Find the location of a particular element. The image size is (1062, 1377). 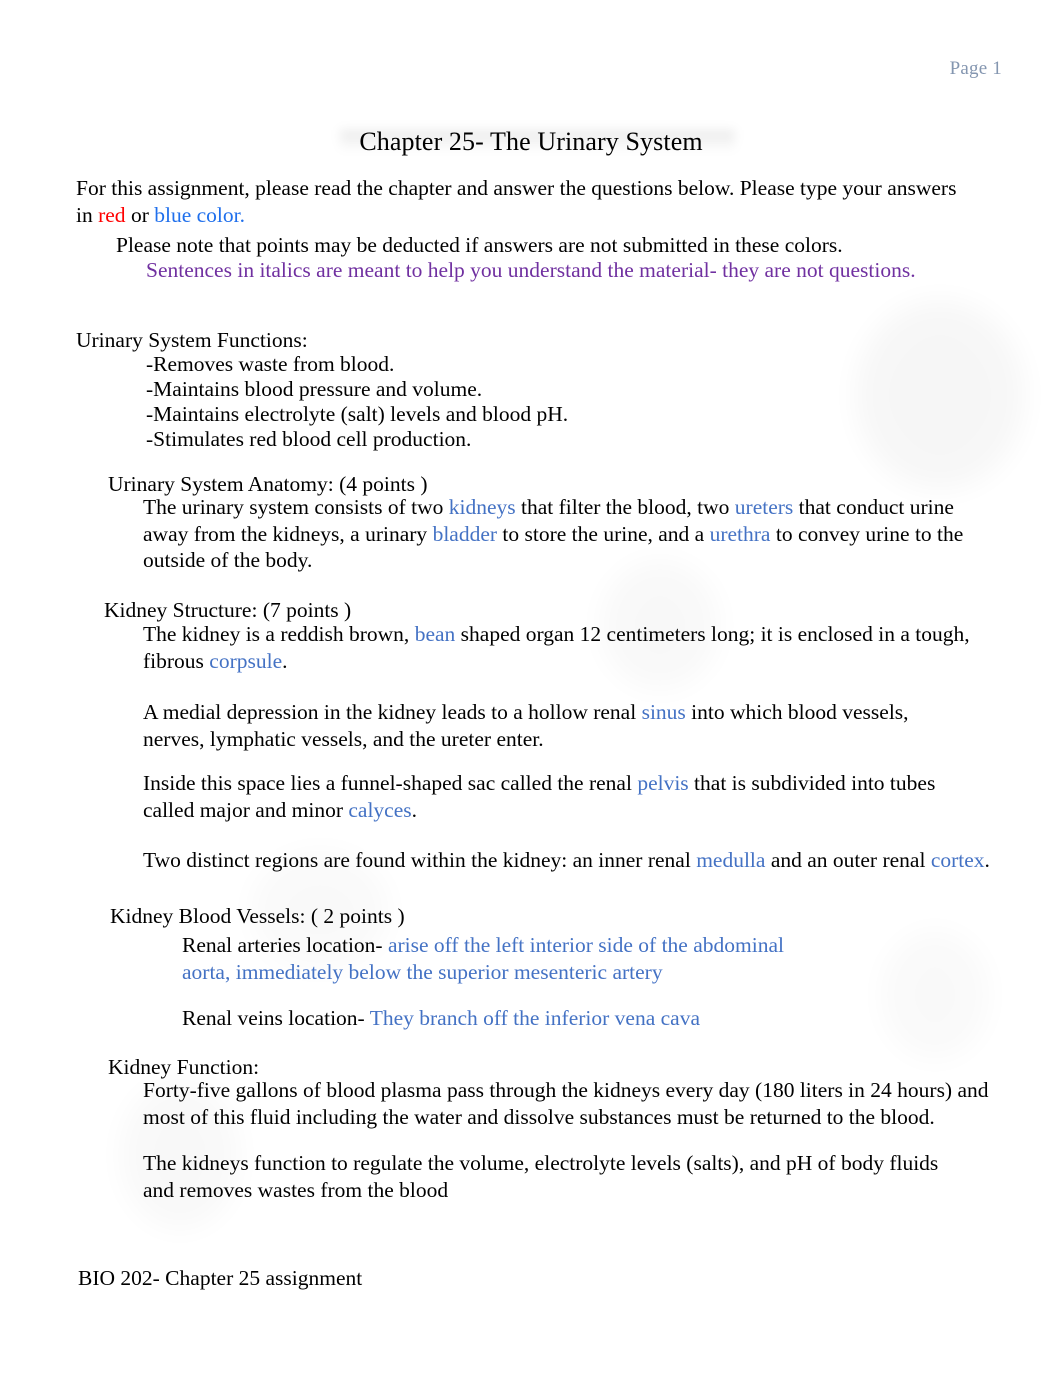

text-fragment: The kidney is a reddish brown, is located at coordinates (279, 634).